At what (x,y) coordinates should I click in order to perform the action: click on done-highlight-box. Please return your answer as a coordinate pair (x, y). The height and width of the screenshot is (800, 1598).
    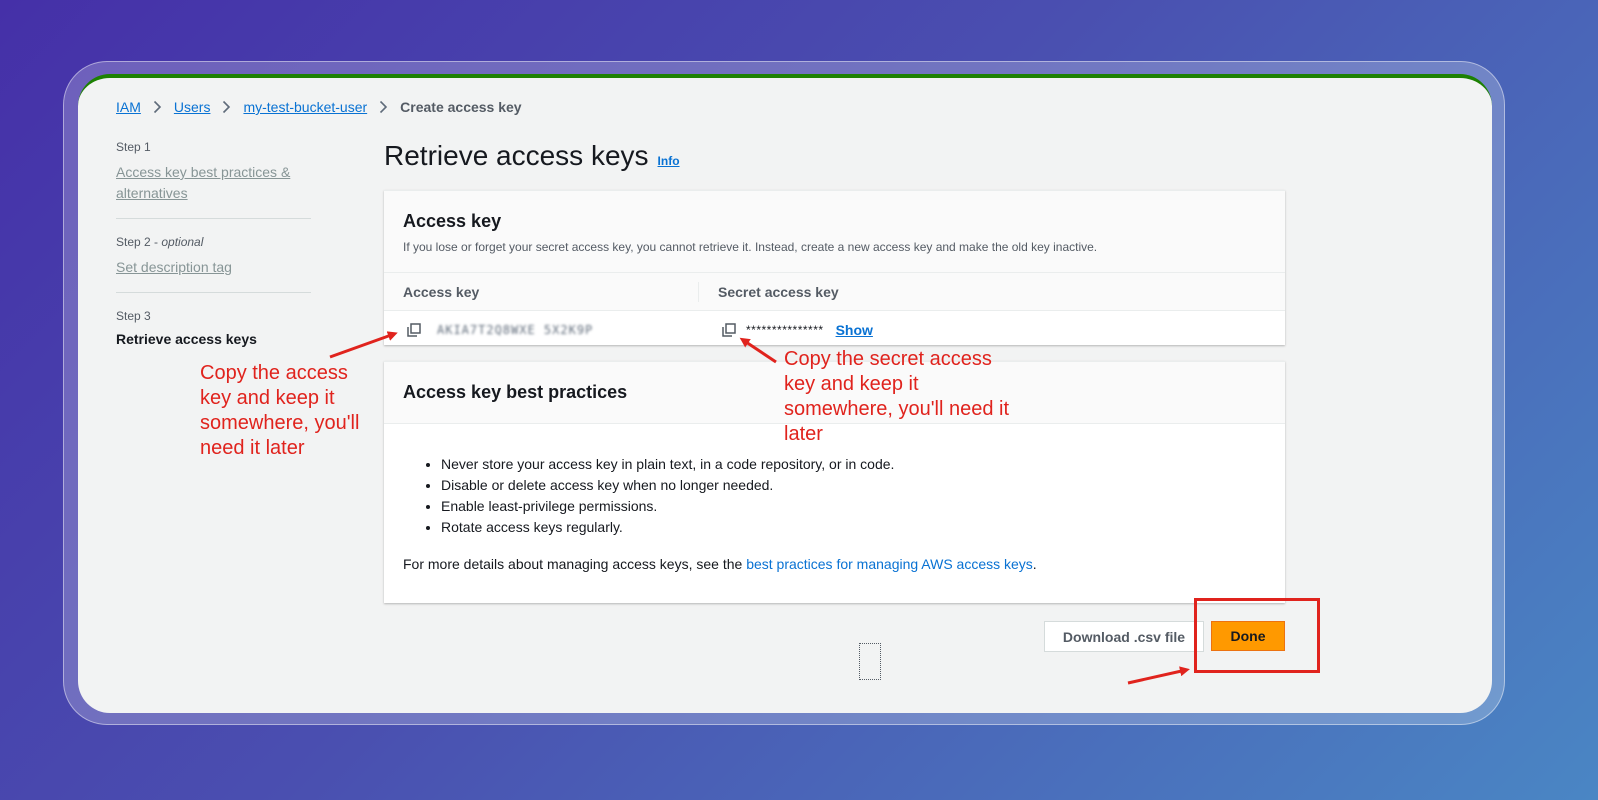
    Looking at the image, I should click on (1257, 635).